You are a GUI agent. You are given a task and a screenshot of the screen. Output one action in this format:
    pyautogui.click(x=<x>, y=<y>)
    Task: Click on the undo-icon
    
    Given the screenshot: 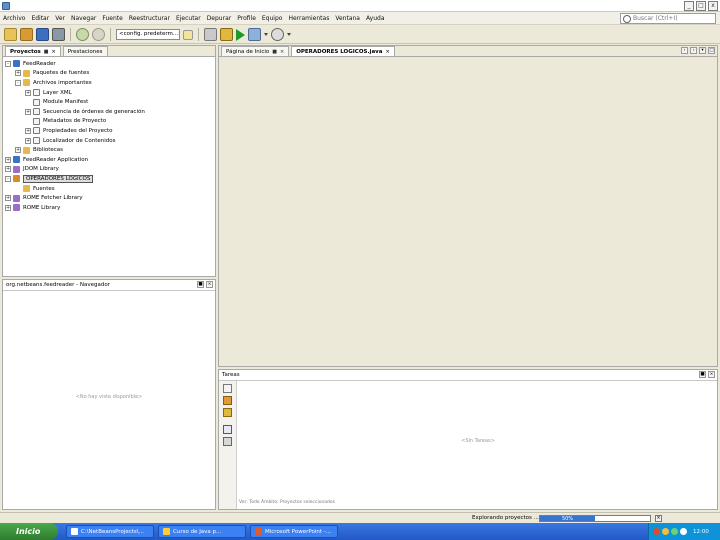 What is the action you would take?
    pyautogui.click(x=82, y=34)
    